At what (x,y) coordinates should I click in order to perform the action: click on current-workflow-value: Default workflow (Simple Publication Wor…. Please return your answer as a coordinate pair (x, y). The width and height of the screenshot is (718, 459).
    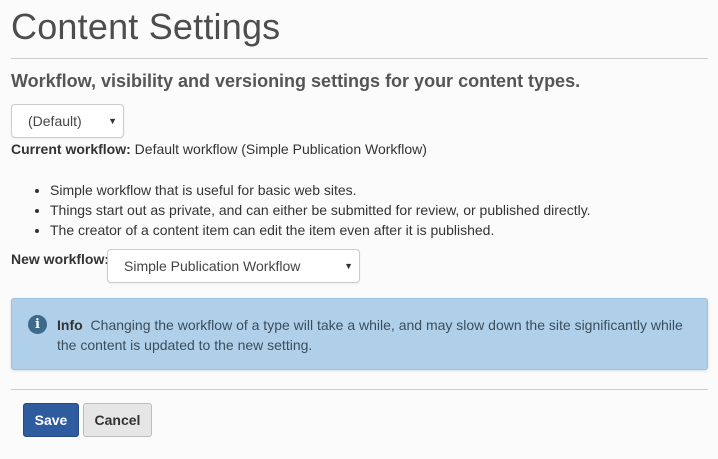
    Looking at the image, I should click on (280, 149).